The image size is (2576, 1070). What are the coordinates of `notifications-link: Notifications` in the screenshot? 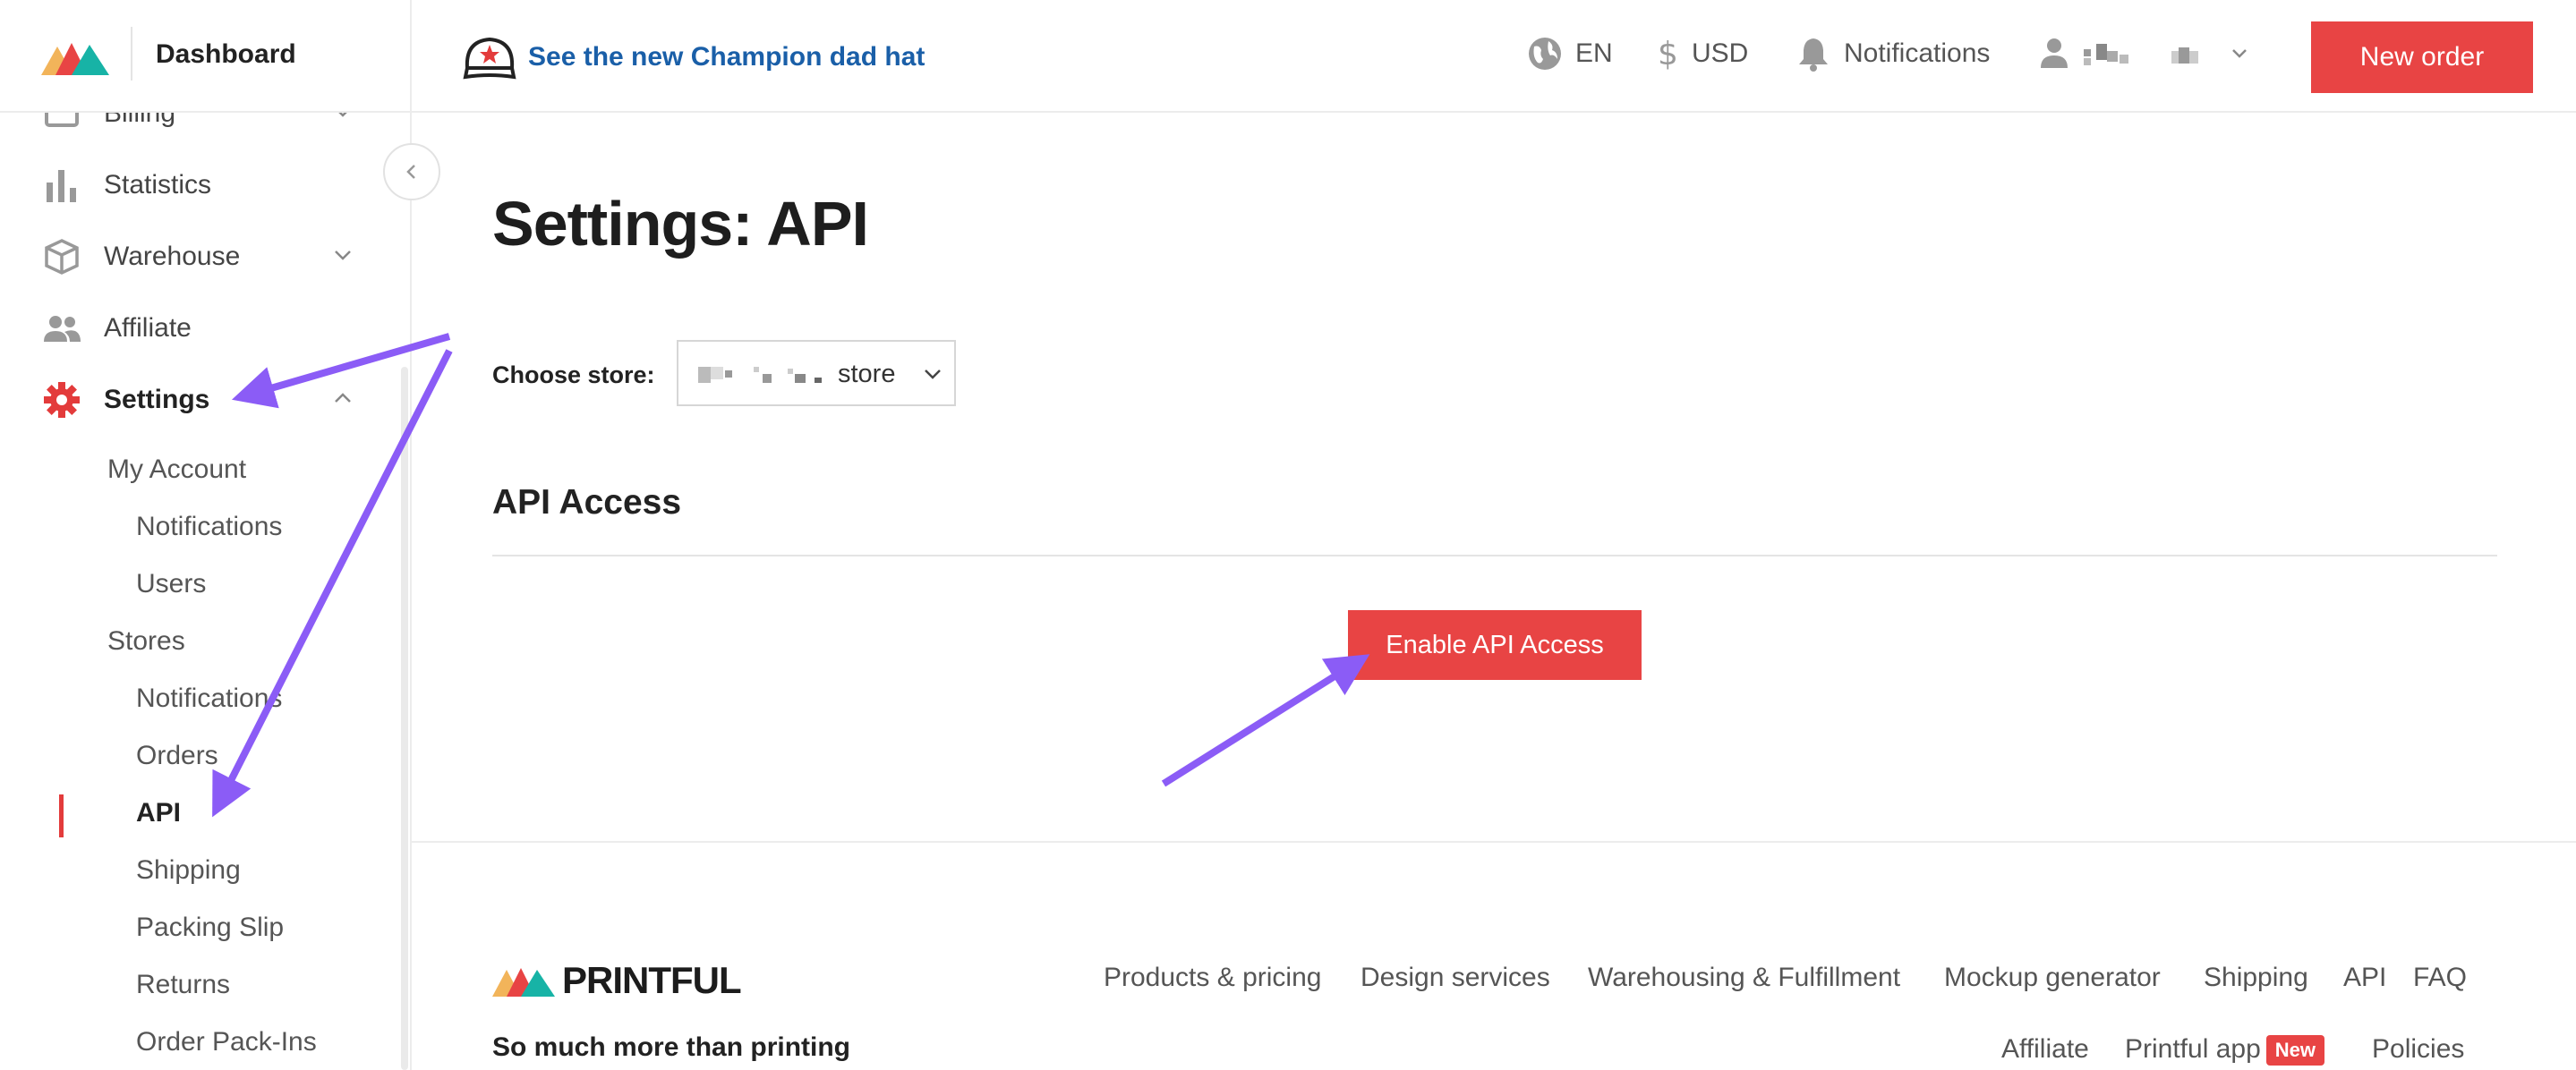 It's located at (1893, 54).